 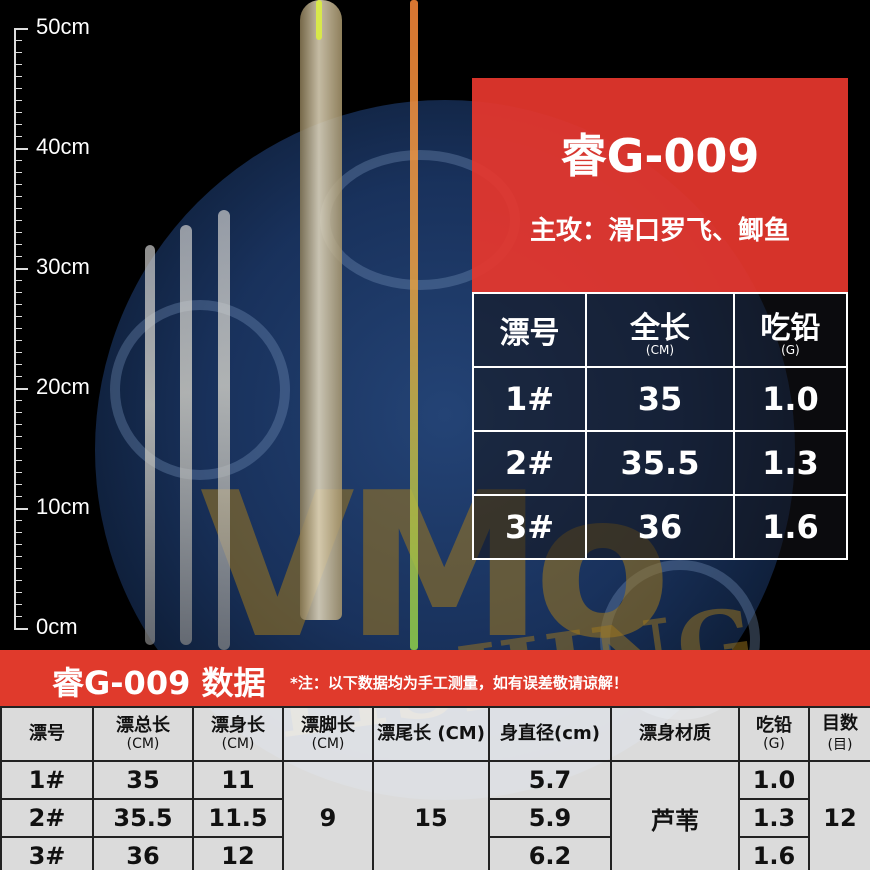 I want to click on data-header: 漂号, so click(x=47, y=734).